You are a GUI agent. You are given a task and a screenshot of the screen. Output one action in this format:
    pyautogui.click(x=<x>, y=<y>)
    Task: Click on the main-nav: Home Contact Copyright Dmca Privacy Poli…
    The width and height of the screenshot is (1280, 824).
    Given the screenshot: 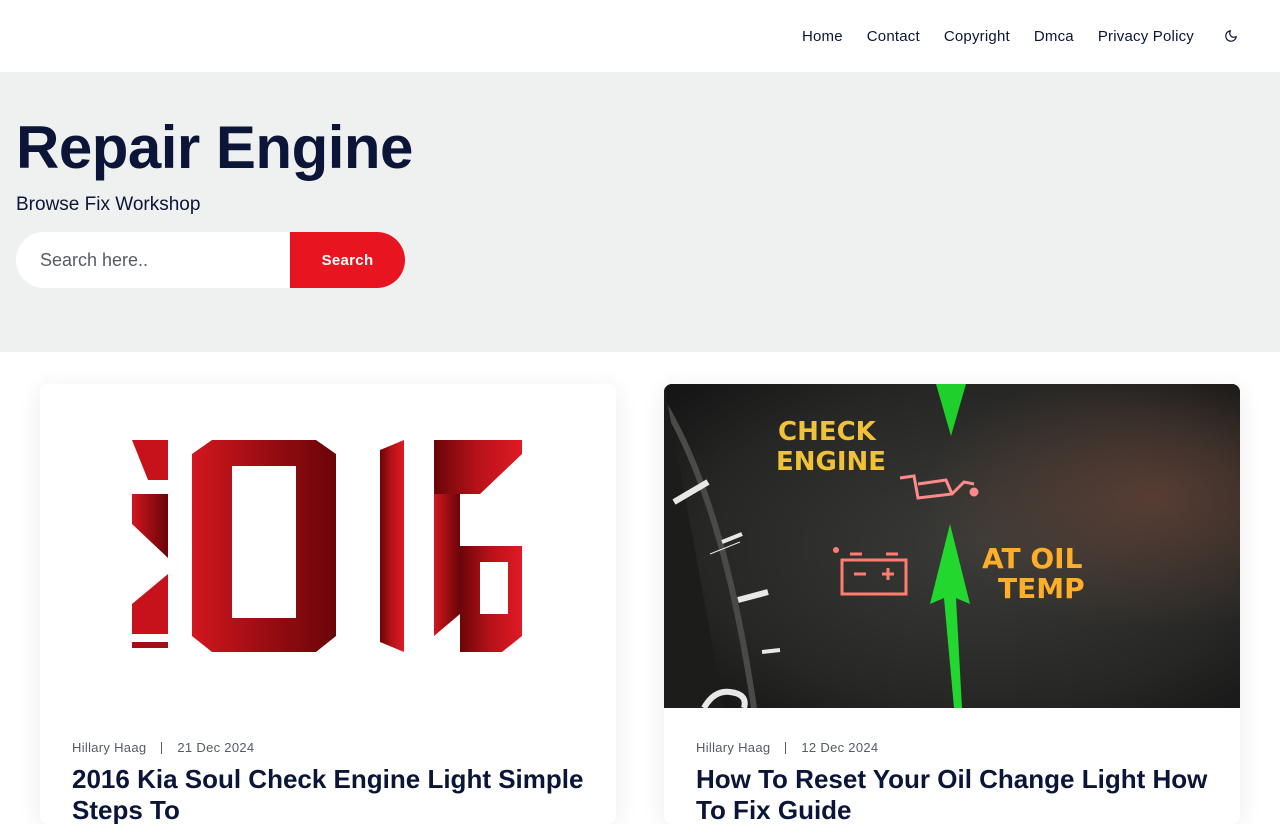 What is the action you would take?
    pyautogui.click(x=1021, y=36)
    